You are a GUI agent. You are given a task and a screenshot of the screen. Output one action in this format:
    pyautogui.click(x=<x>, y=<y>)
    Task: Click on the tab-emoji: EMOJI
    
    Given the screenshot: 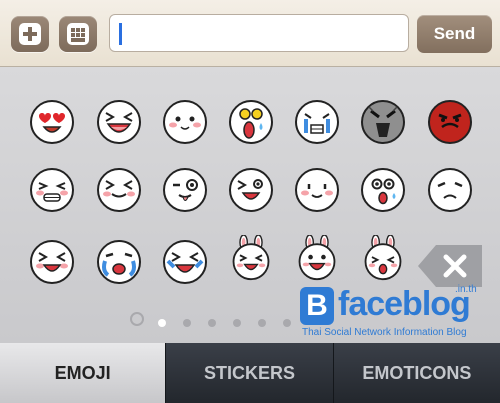 What is the action you would take?
    pyautogui.click(x=83, y=373)
    